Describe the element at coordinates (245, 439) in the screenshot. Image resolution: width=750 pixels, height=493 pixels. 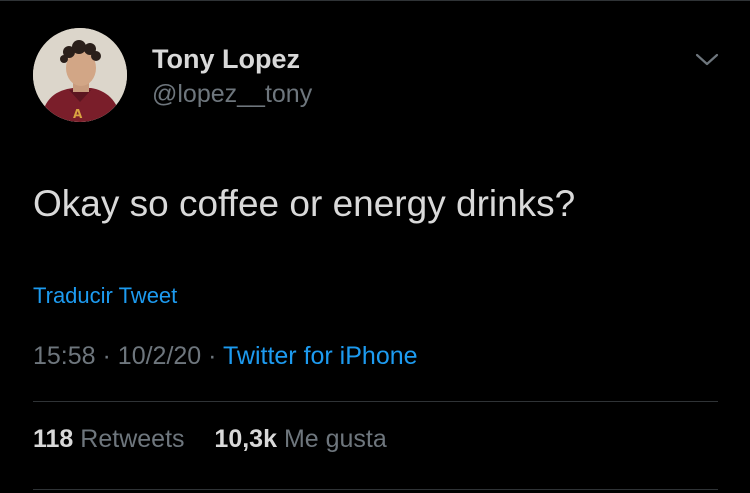
I see `likes-count: 10,3k` at that location.